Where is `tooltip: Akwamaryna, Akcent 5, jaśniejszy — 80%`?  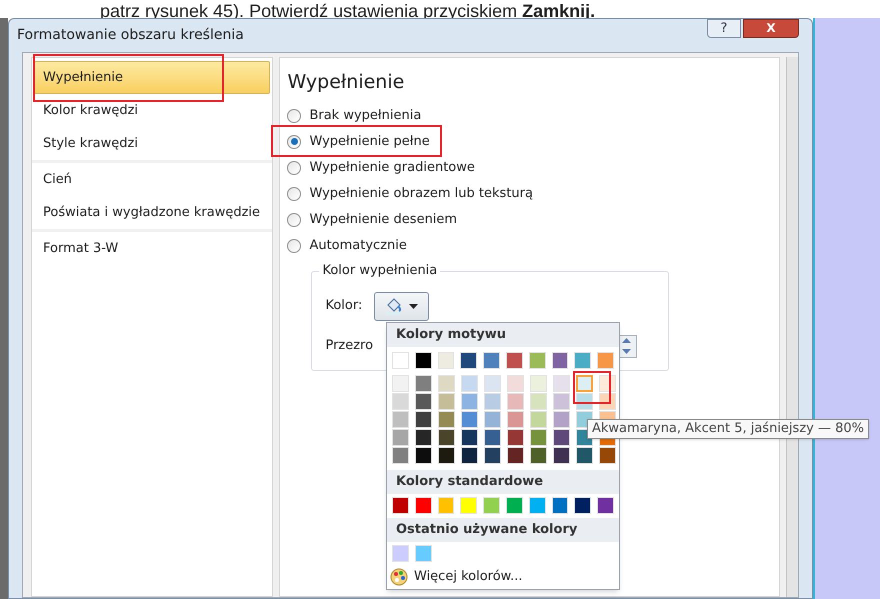
tooltip: Akwamaryna, Akcent 5, jaśniejszy — 80% is located at coordinates (728, 429).